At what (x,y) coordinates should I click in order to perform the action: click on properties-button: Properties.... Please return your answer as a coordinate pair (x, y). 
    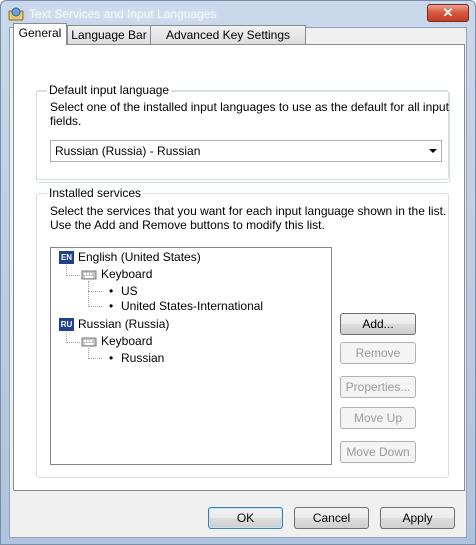
    Looking at the image, I should click on (378, 387).